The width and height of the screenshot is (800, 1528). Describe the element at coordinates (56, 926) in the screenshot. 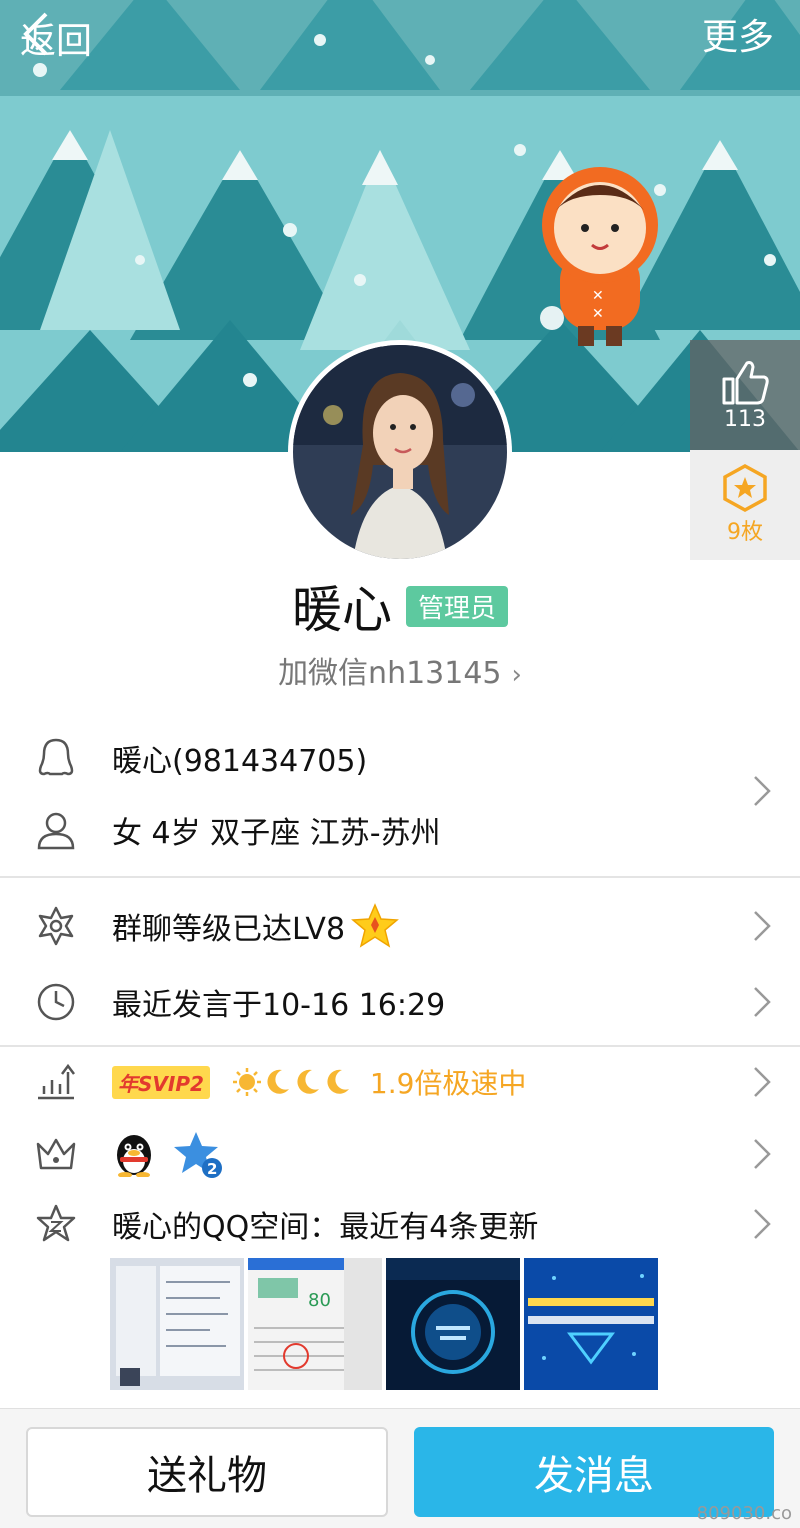

I see `star-badge-outline-icon` at that location.